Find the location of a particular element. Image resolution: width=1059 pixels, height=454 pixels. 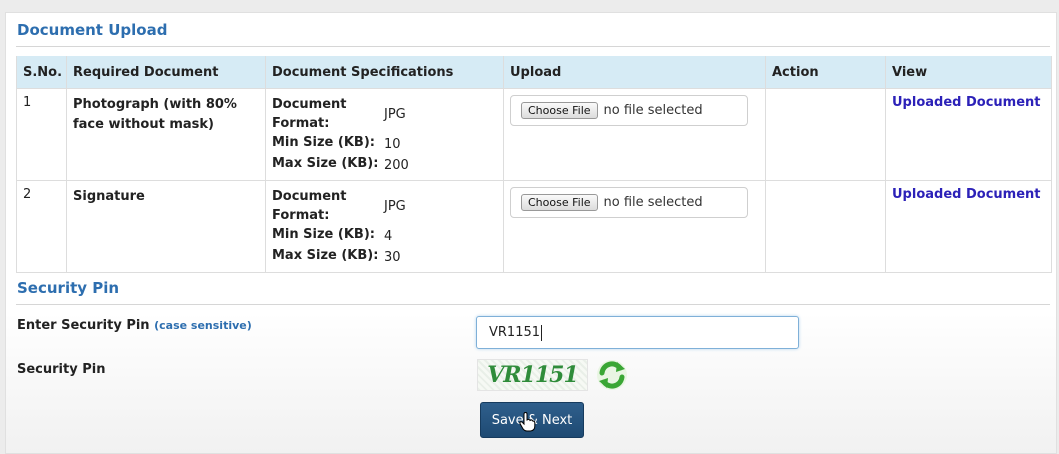

section-title-security-pin: Security Pin is located at coordinates (68, 288).